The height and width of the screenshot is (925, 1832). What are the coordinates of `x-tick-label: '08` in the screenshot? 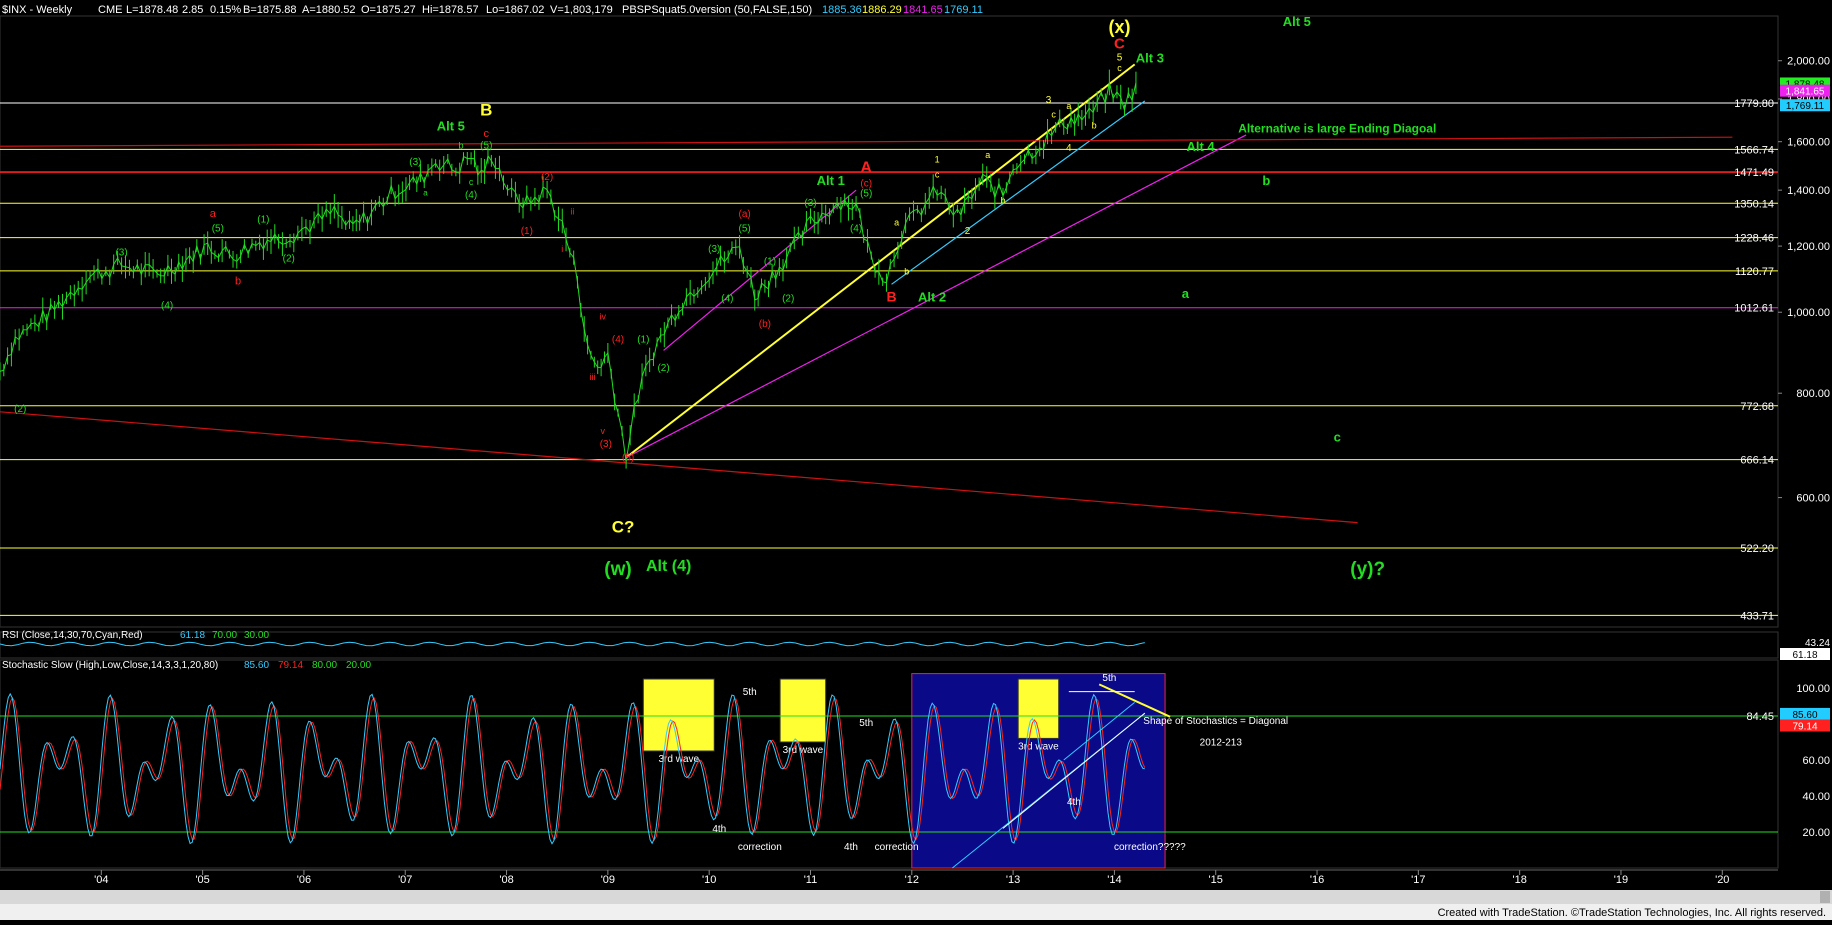 It's located at (506, 880).